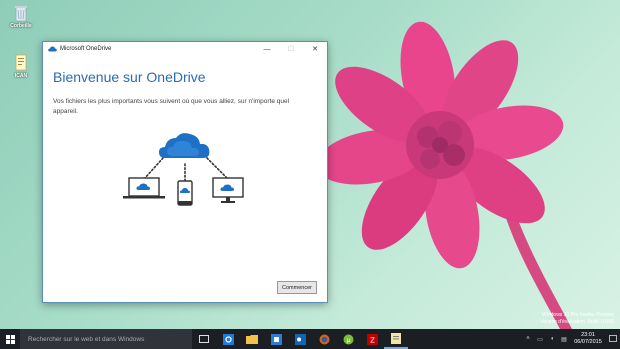 This screenshot has width=620, height=349. Describe the element at coordinates (185, 49) in the screenshot. I see `window-titlebar: Microsoft OneDrive — ☐ ✕` at that location.